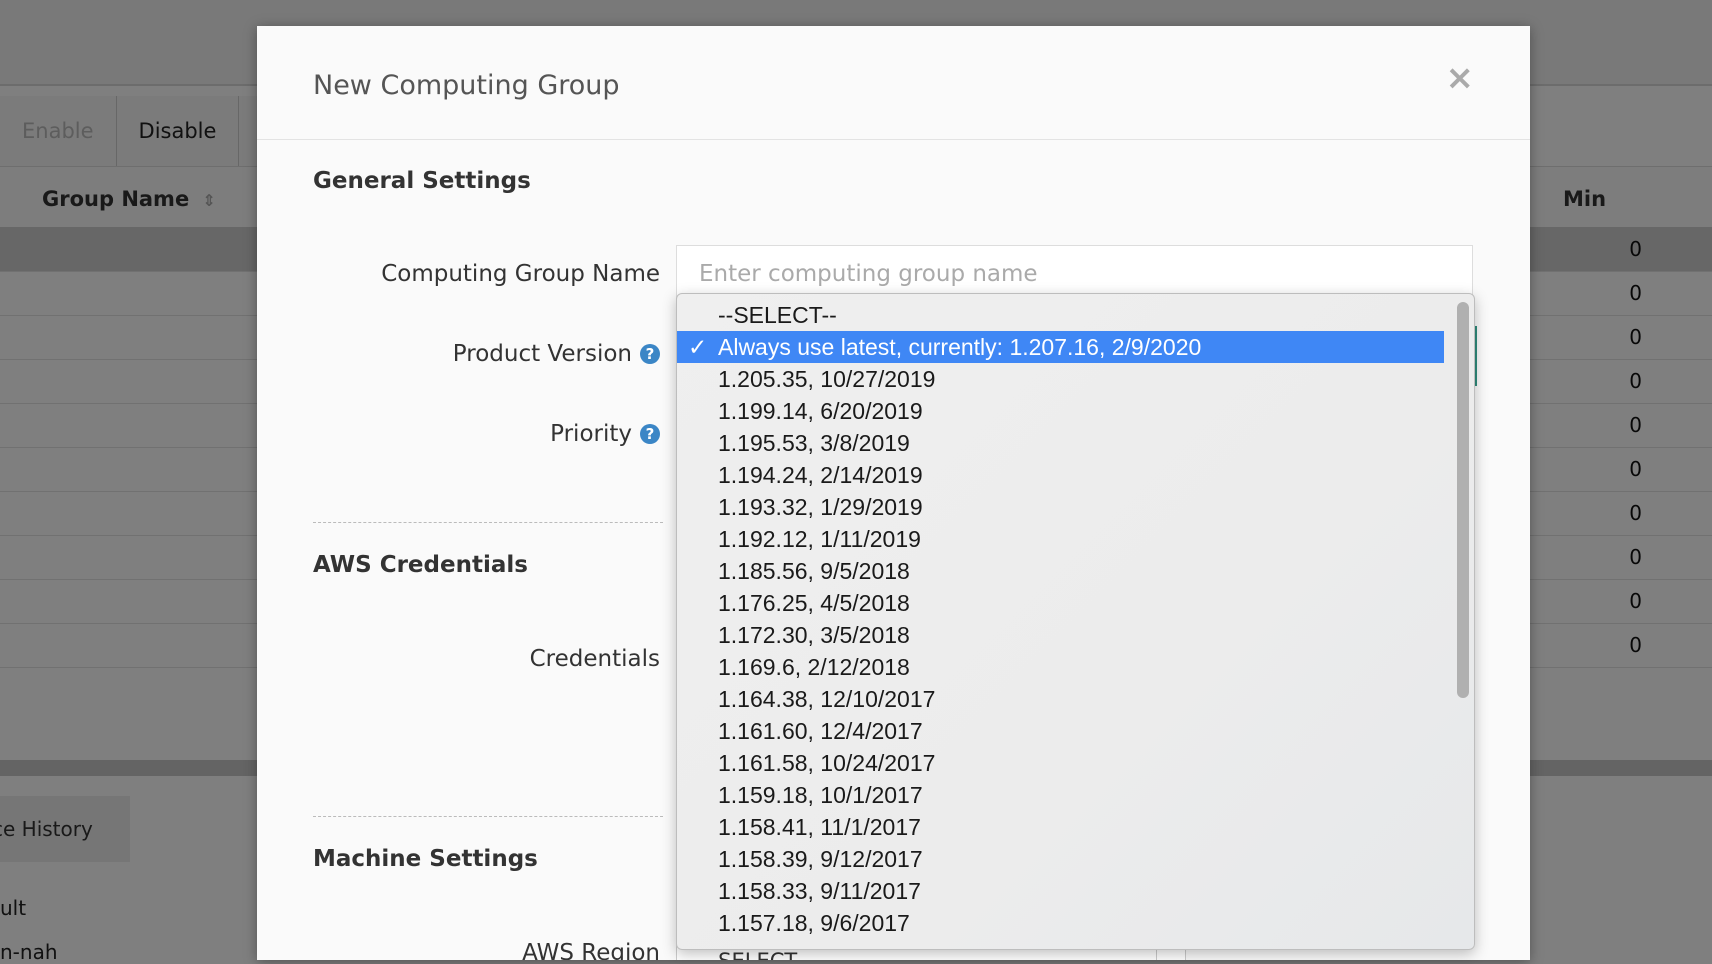  Describe the element at coordinates (1060, 379) in the screenshot. I see `dropdown-option: 1.205.35, 10/27/2019` at that location.